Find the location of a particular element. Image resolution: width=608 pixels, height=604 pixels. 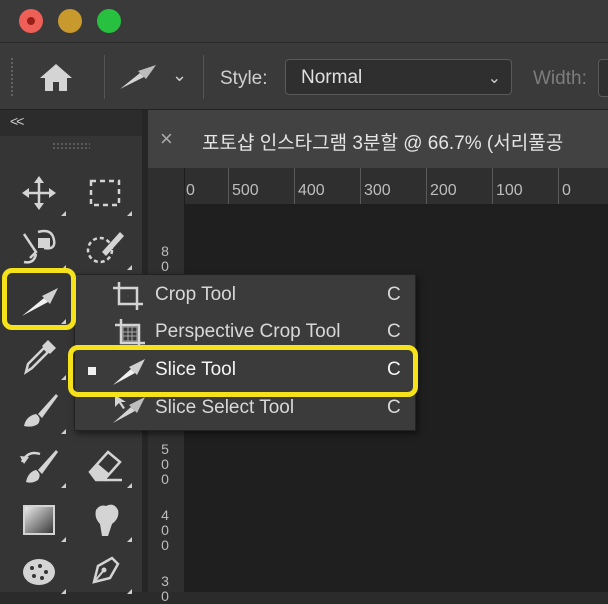

slice-icon is located at coordinates (138, 77).